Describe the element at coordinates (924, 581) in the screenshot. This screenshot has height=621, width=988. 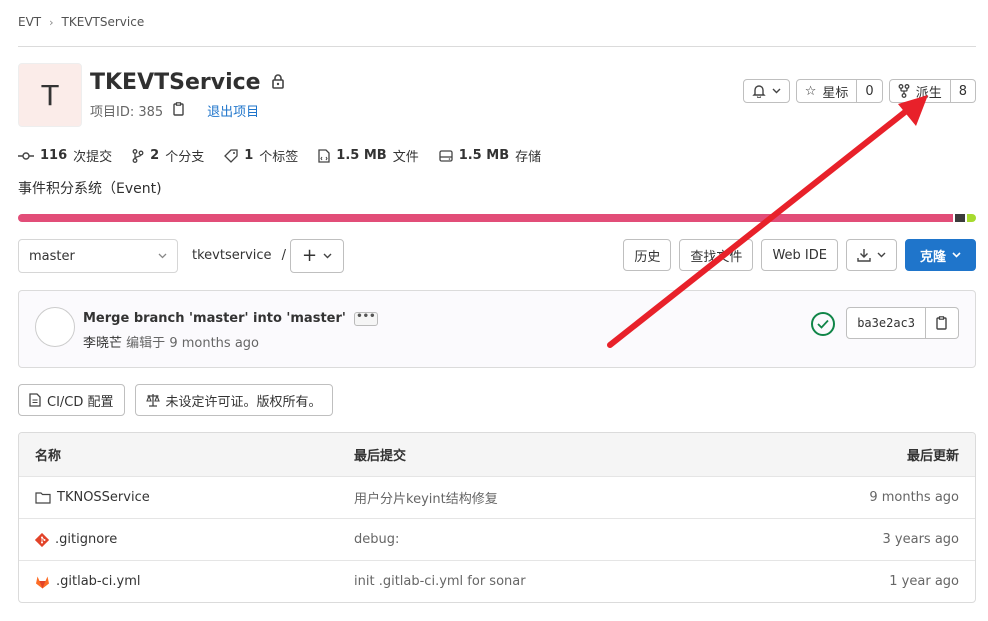
I see `updated-time: 1 year ago` at that location.